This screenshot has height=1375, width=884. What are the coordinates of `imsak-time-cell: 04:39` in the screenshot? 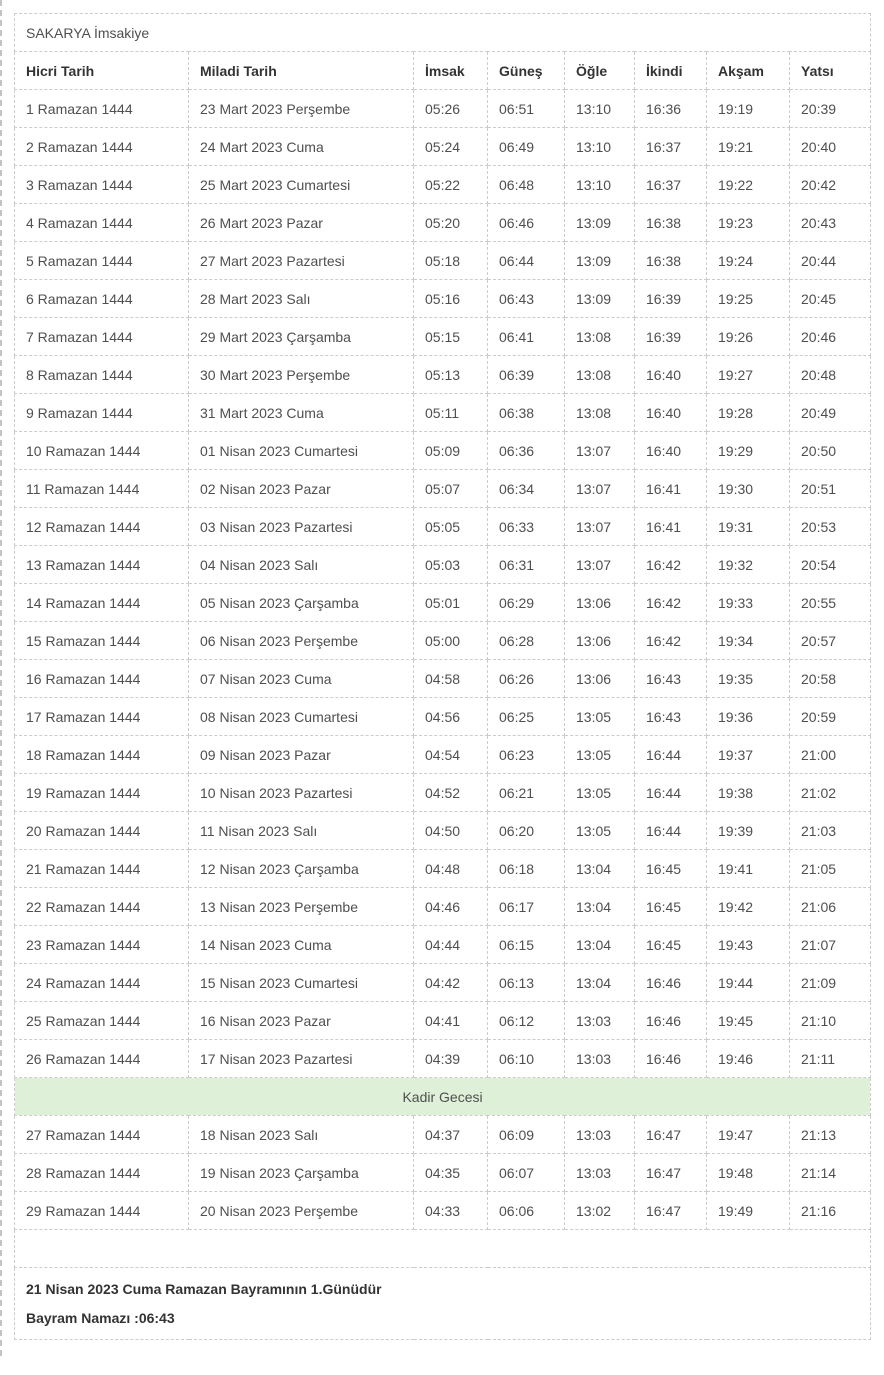 It's located at (450, 1058).